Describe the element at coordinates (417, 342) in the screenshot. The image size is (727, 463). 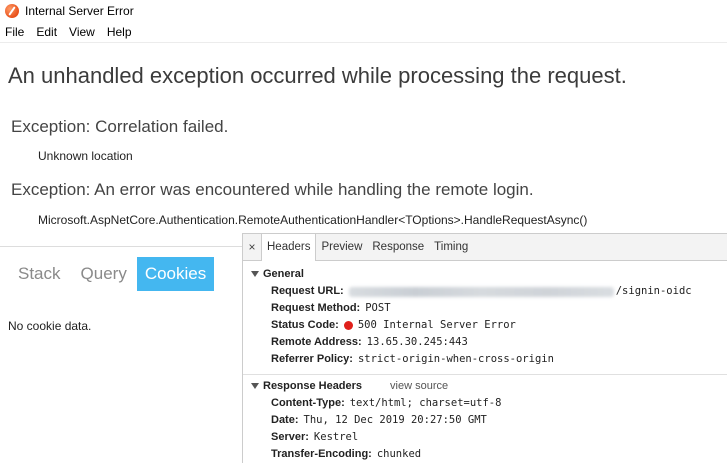
I see `remote-address-value: 13.65.30.245:443` at that location.